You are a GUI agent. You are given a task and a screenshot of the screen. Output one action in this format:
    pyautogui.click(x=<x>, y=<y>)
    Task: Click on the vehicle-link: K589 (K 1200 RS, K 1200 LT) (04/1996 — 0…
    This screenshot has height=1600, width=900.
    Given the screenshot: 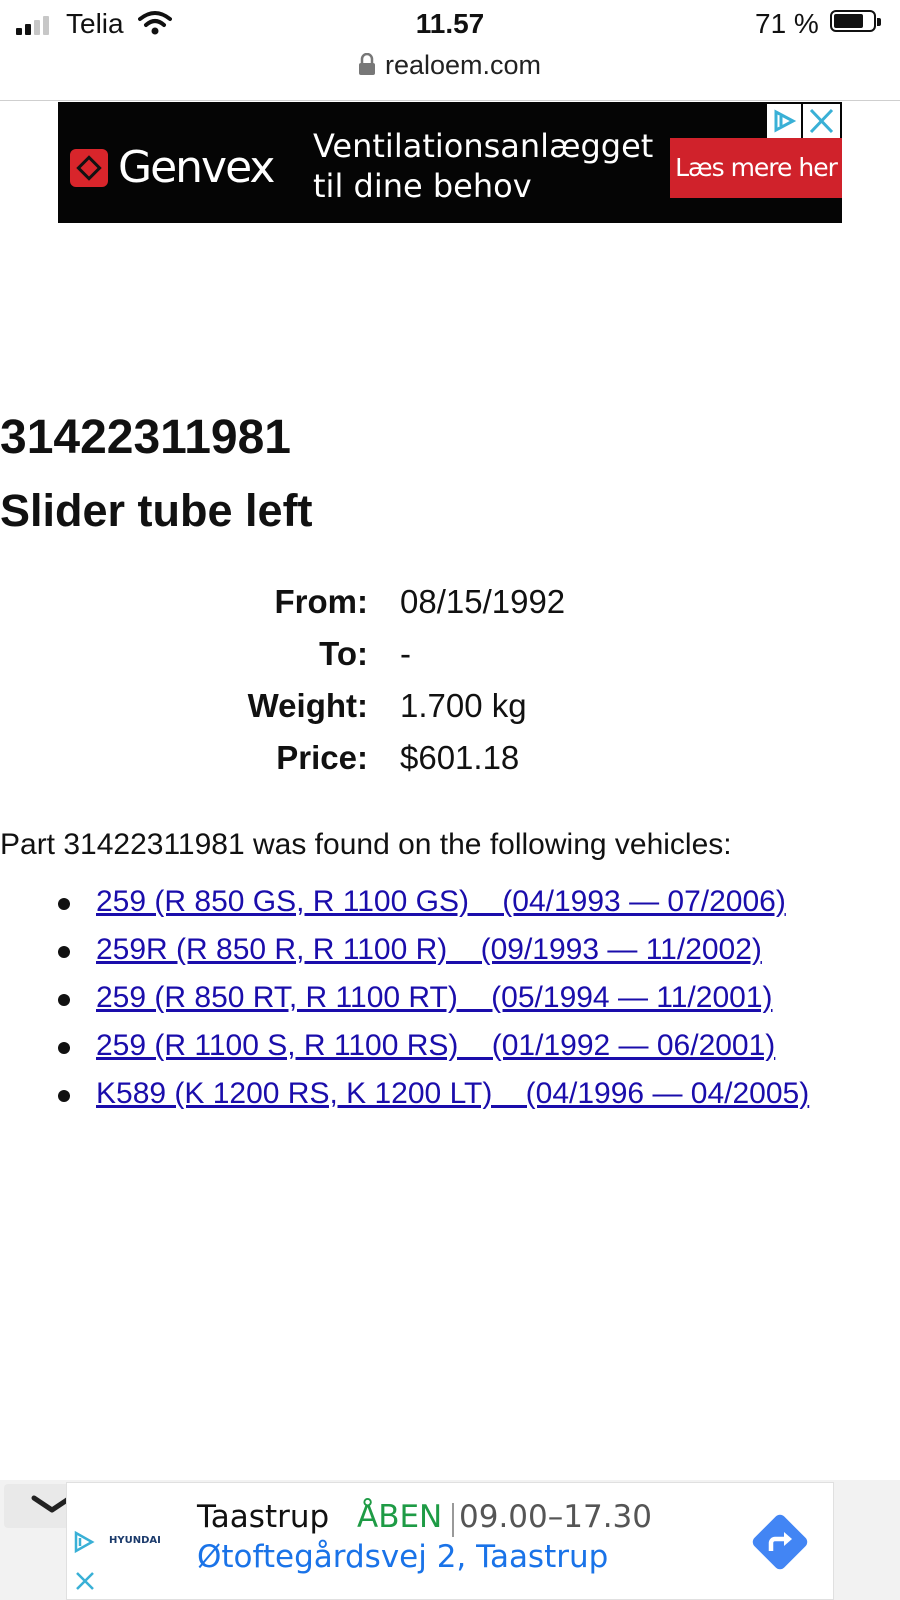 What is the action you would take?
    pyautogui.click(x=452, y=1094)
    